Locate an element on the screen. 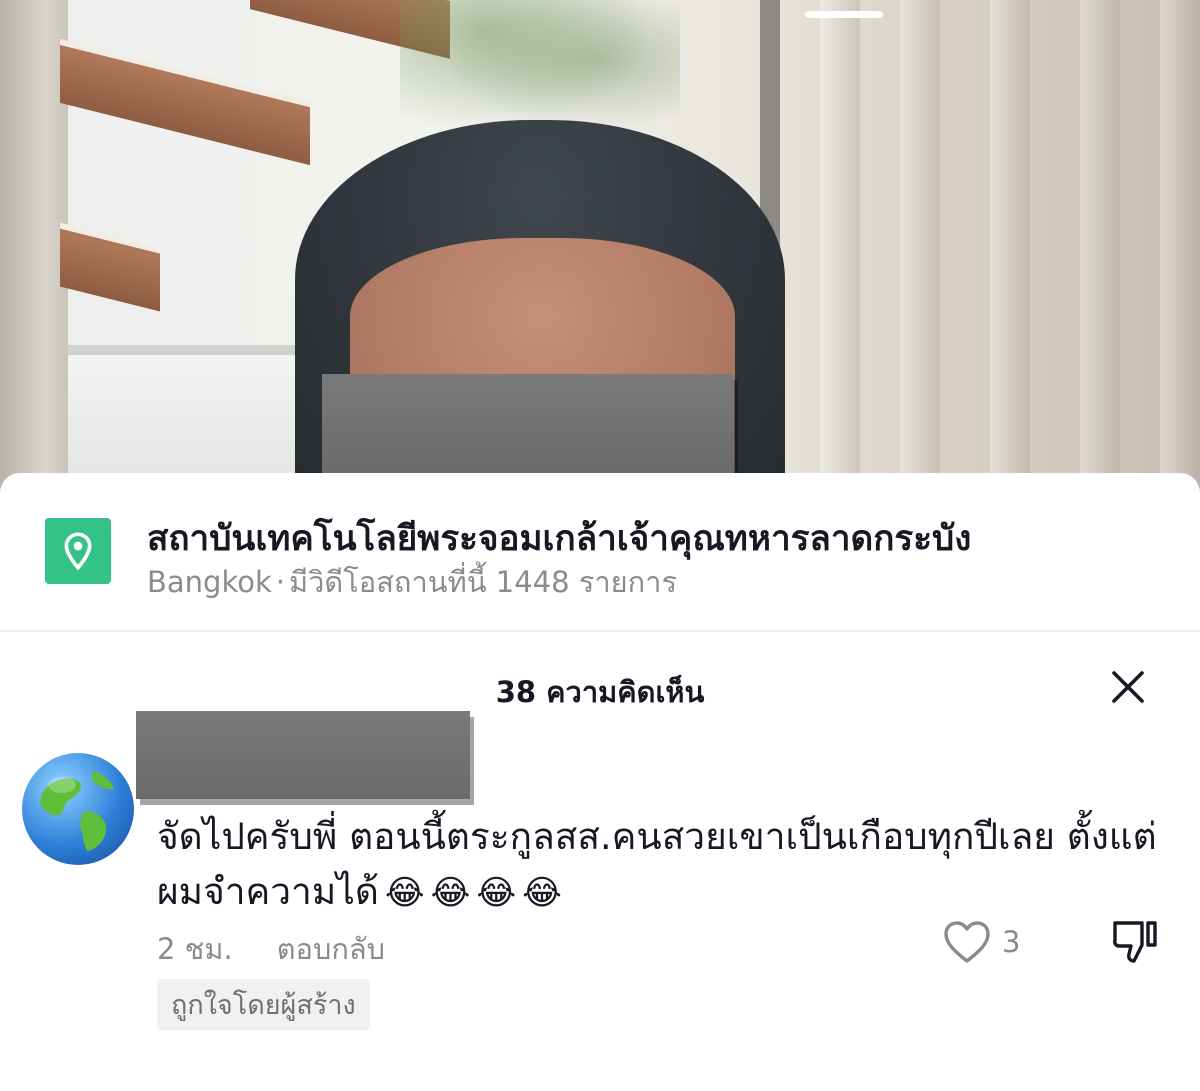 The width and height of the screenshot is (1200, 1091). thumbs-down-icon is located at coordinates (1135, 942).